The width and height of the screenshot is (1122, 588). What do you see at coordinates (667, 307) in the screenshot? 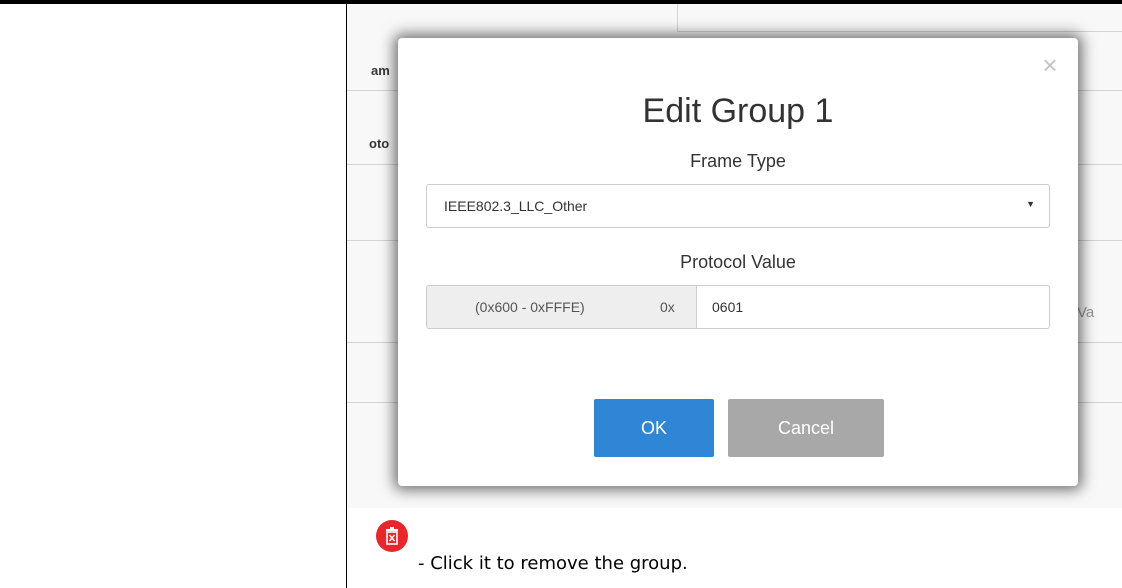
I see `hex-prefix: 0x` at bounding box center [667, 307].